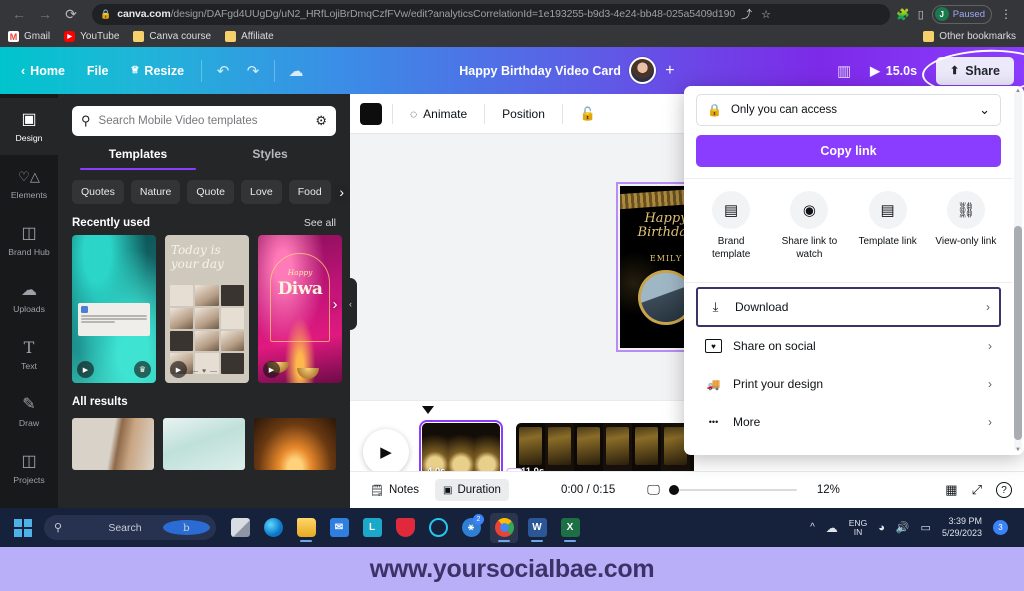  I want to click on home-button: ‹ Home, so click(43, 71).